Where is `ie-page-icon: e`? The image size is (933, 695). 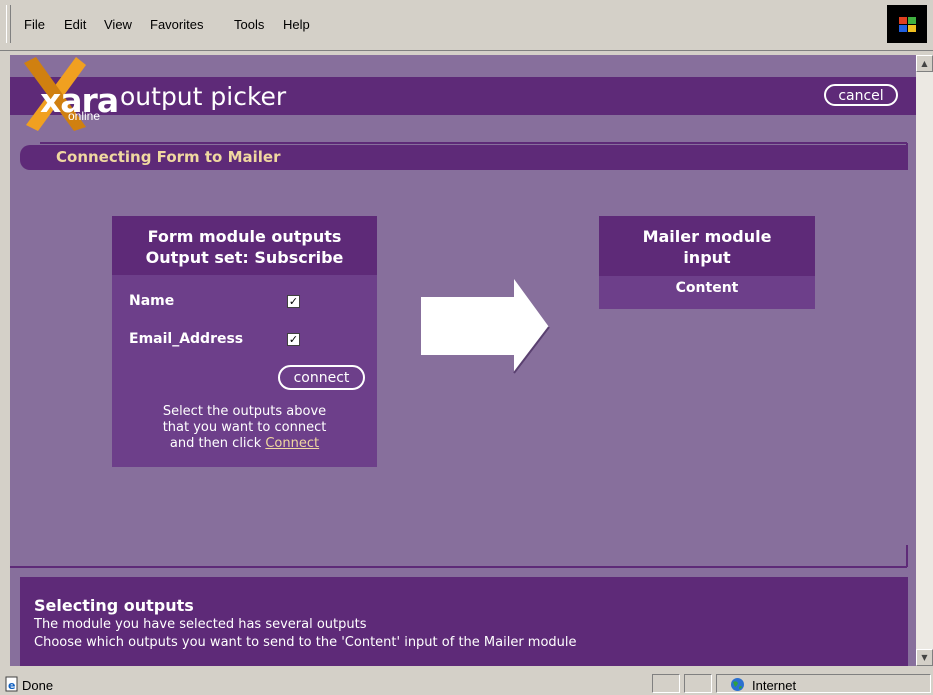 ie-page-icon: e is located at coordinates (11, 684).